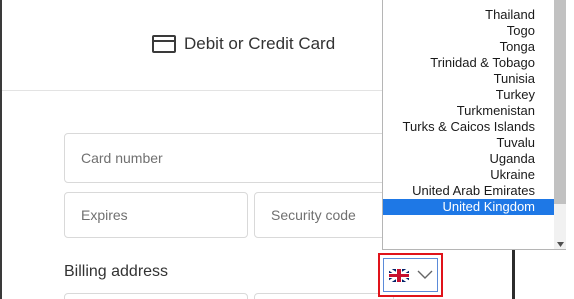 The height and width of the screenshot is (299, 574). Describe the element at coordinates (469, 47) in the screenshot. I see `country-option: Tonga` at that location.